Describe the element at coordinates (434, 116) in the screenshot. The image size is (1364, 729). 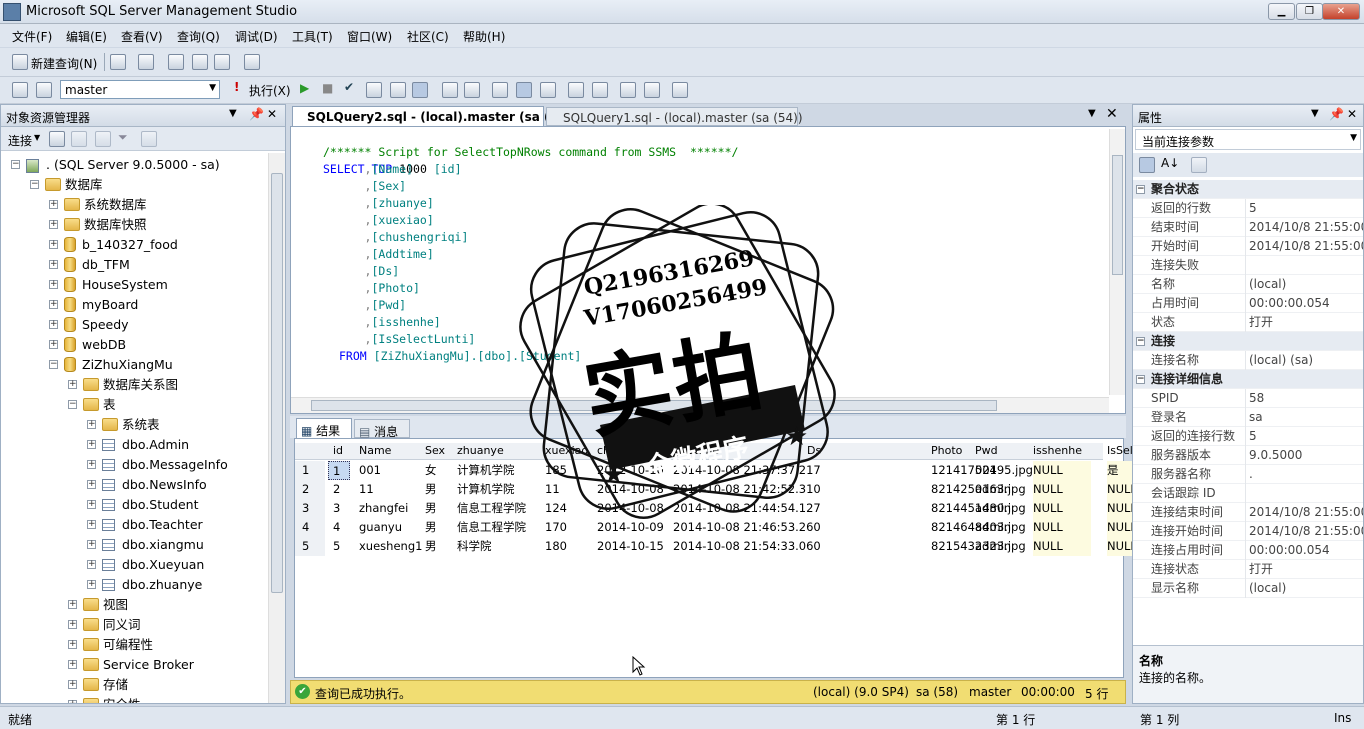
I see `tab-sqlquery2: SQLQuery2.sql - (local).master (sa (58))` at that location.